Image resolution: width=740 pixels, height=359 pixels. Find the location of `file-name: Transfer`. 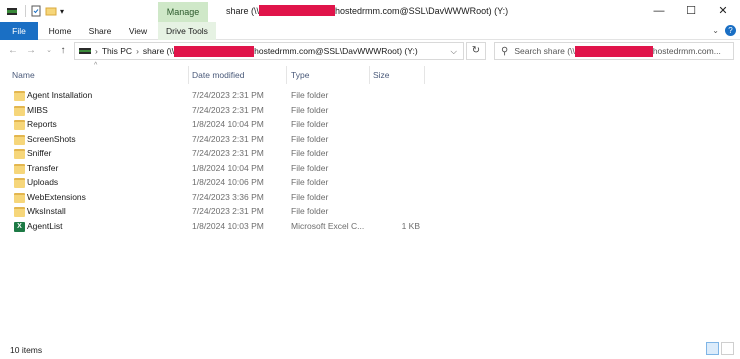

file-name: Transfer is located at coordinates (43, 167).